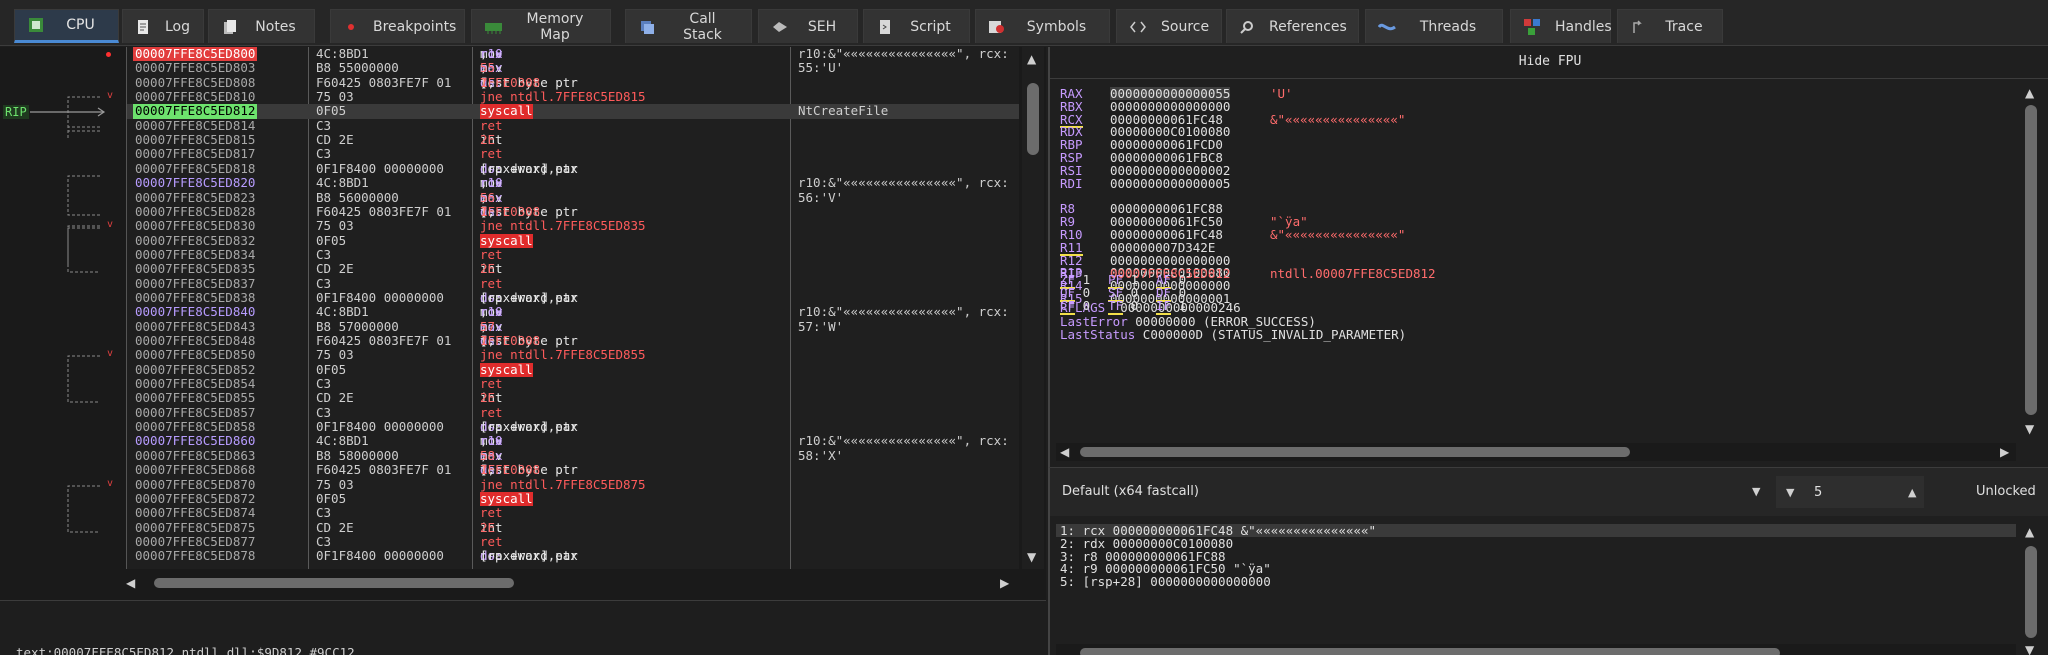 The width and height of the screenshot is (2048, 655). What do you see at coordinates (688, 26) in the screenshot?
I see `tab-call-stack: Call Stack` at bounding box center [688, 26].